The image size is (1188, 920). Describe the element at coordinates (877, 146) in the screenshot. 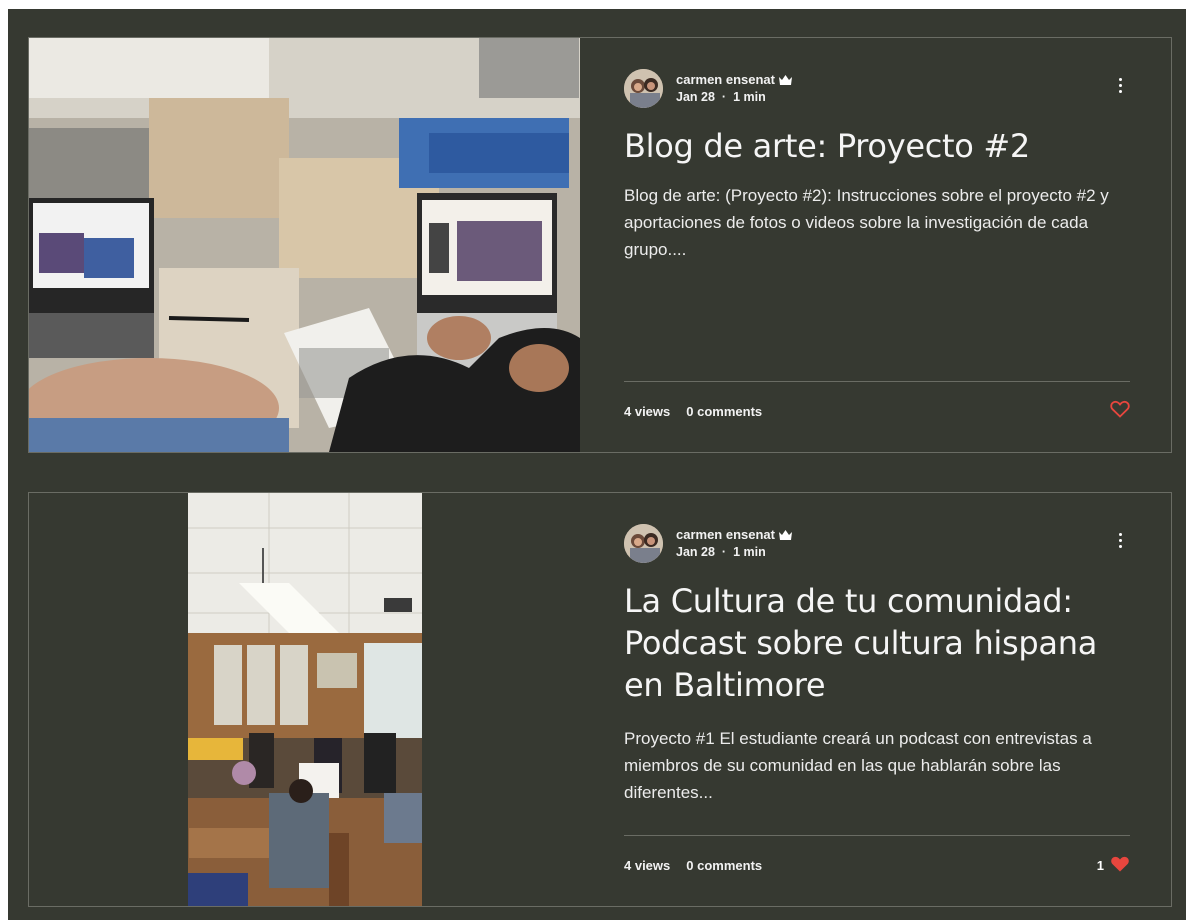

I see `post-title: Blog de arte: Proyecto #2` at that location.